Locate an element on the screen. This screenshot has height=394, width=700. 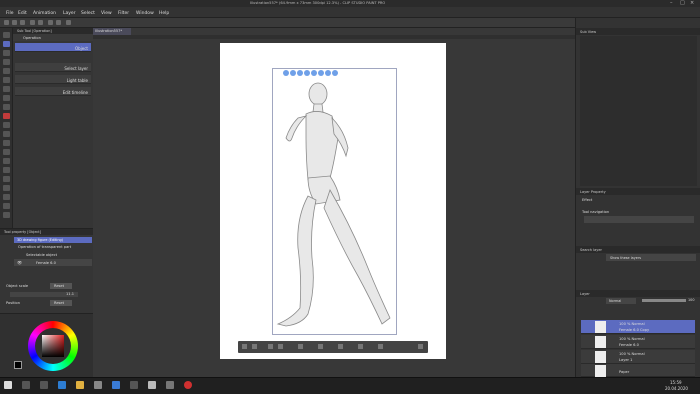
clock-date: 20.04.2020 is located at coordinates (676, 388).